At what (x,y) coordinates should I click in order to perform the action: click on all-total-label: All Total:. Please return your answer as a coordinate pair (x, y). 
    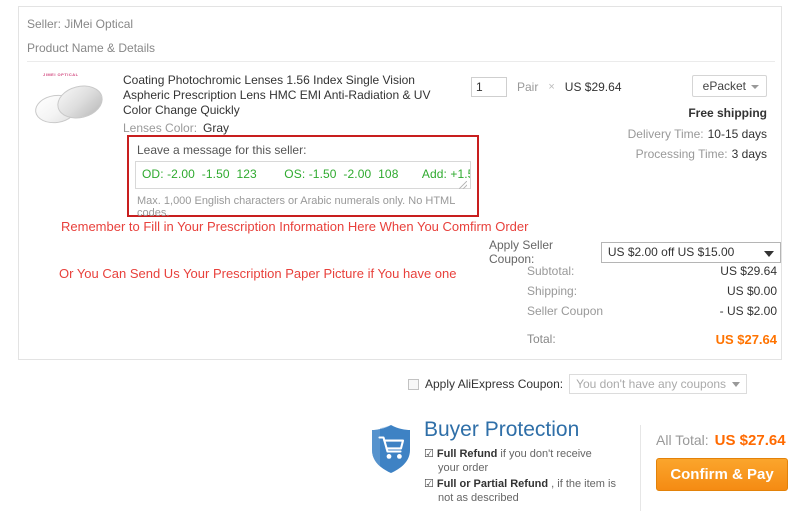
    Looking at the image, I should click on (682, 440).